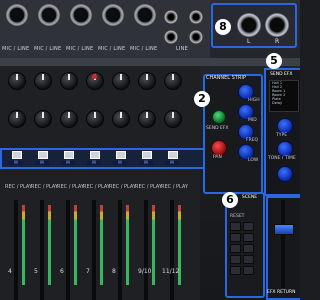 The height and width of the screenshot is (300, 320). Describe the element at coordinates (171, 271) in the screenshot. I see `channel-number: 11/12` at that location.